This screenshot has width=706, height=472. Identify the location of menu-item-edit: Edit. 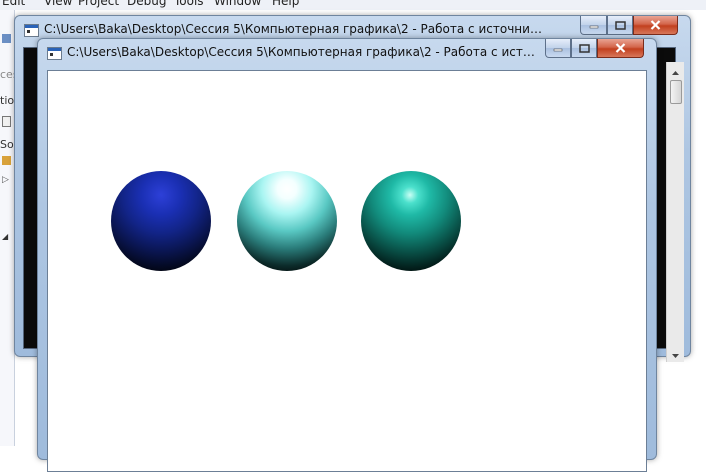
(13, 4).